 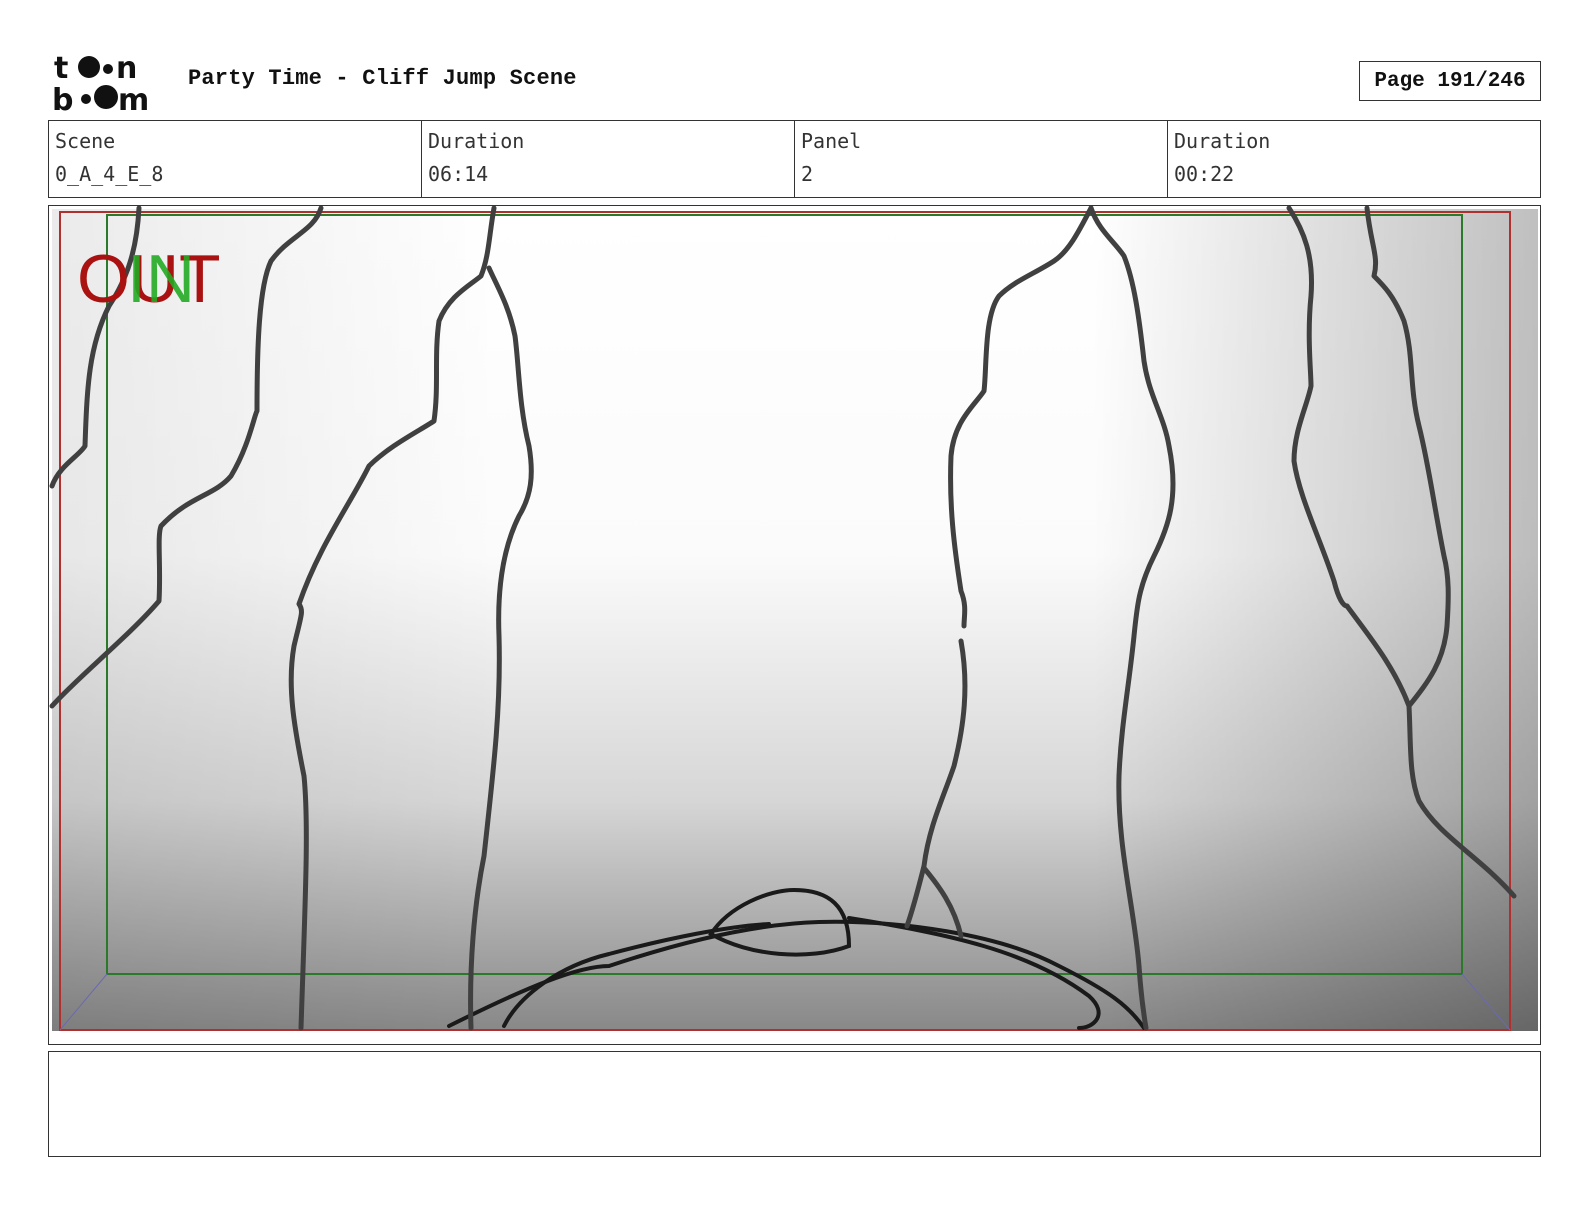 I want to click on svg-text: b, so click(x=62, y=98).